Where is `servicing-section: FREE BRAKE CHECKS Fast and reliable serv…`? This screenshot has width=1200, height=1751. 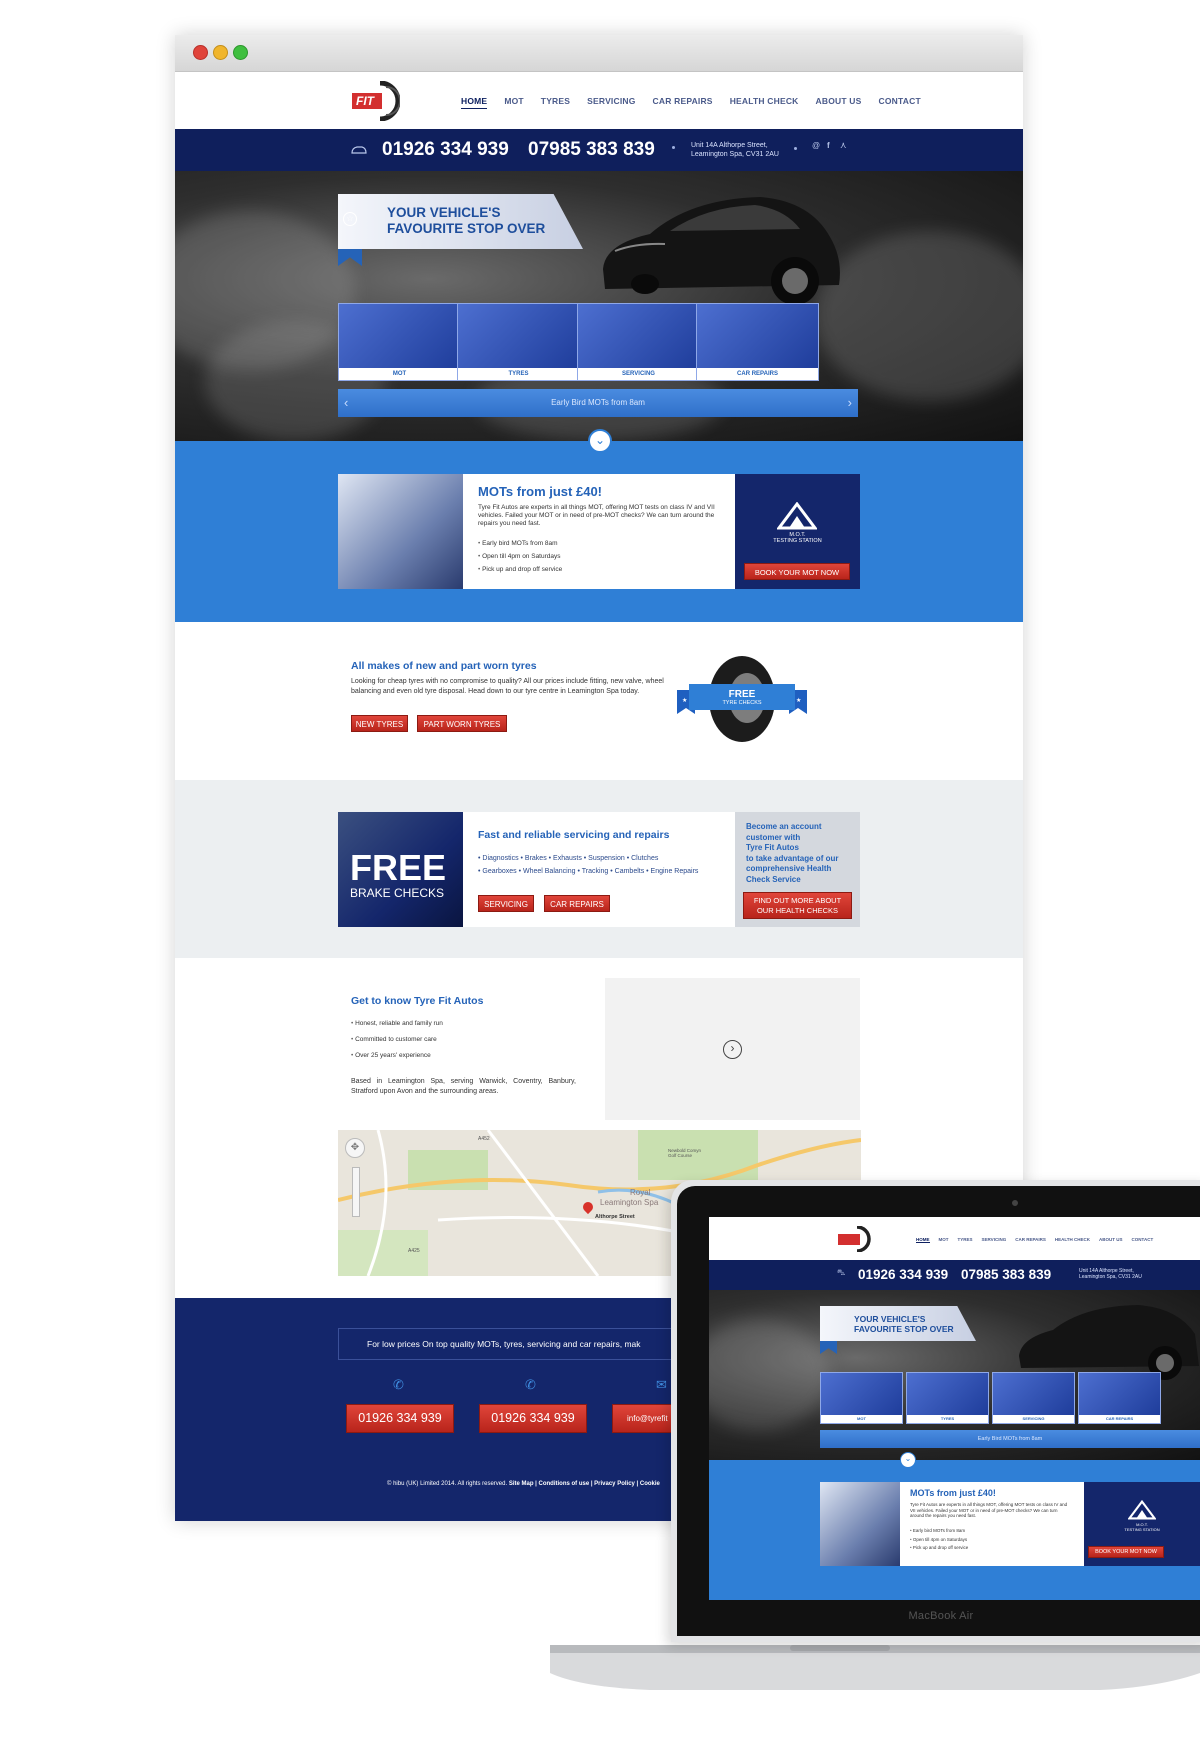
servicing-section: FREE BRAKE CHECKS Fast and reliable serv… is located at coordinates (599, 869).